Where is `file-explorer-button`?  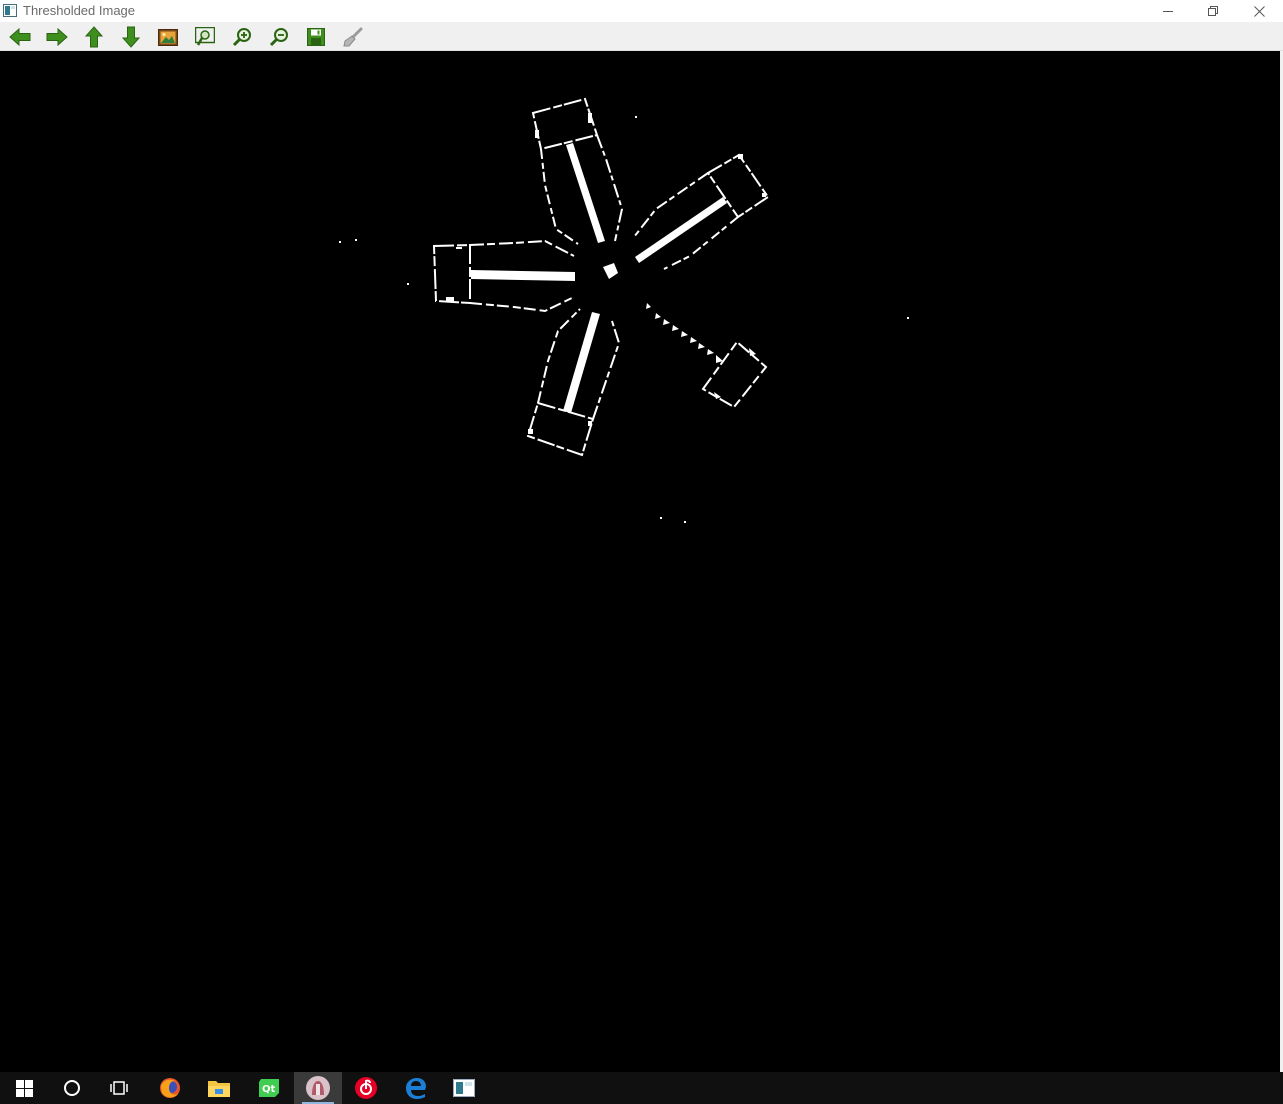
file-explorer-button is located at coordinates (219, 1088).